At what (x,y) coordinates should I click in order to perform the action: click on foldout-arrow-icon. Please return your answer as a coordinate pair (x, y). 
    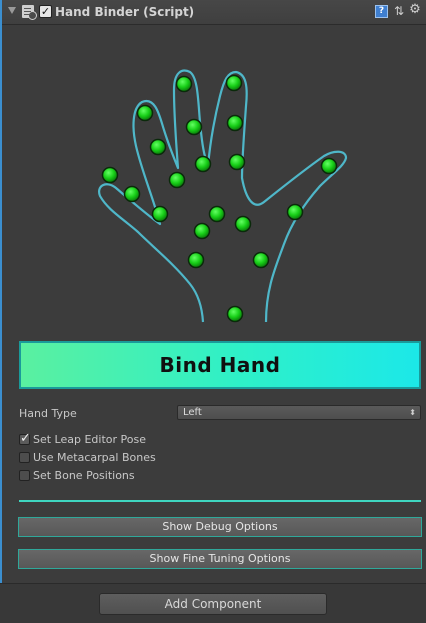
    Looking at the image, I should click on (12, 10).